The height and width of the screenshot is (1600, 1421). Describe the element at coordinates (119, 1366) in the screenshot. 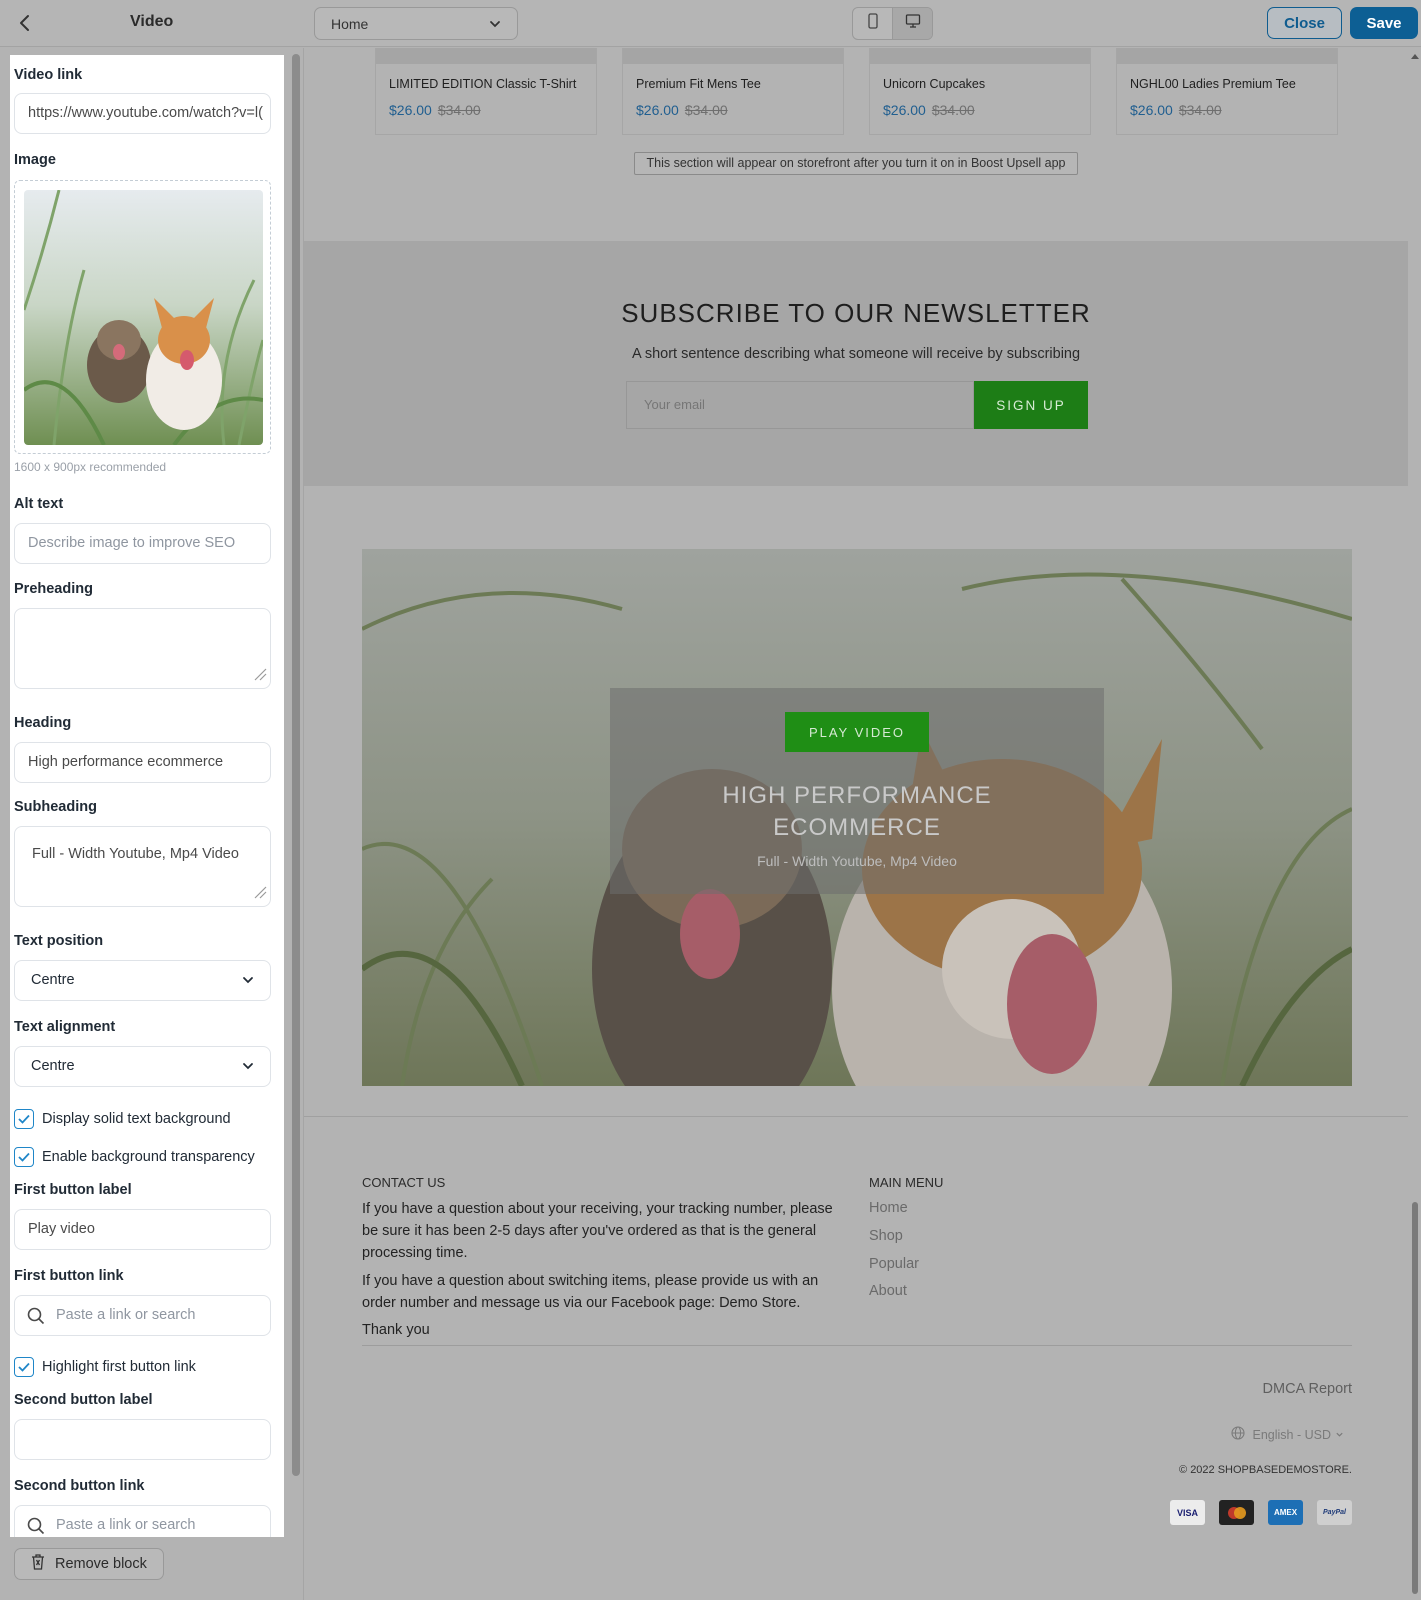

I see `highlight-first-button-label: Highlight first button link` at that location.